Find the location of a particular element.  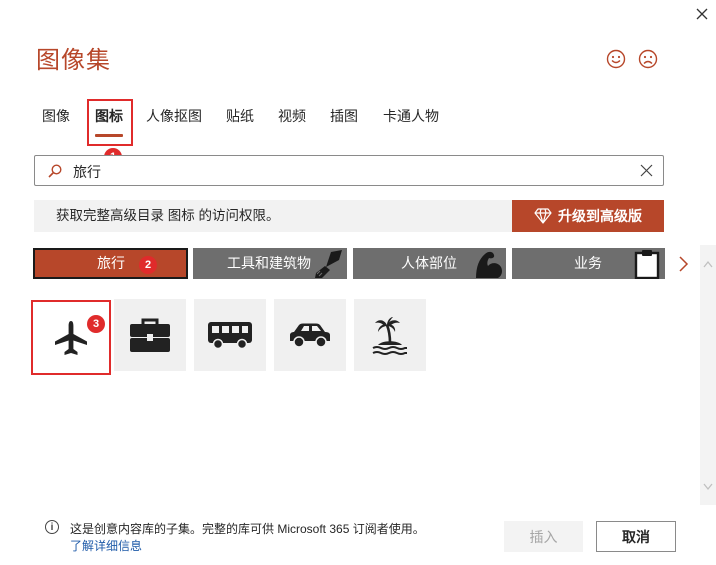

step-badge-3: 3 is located at coordinates (96, 324).